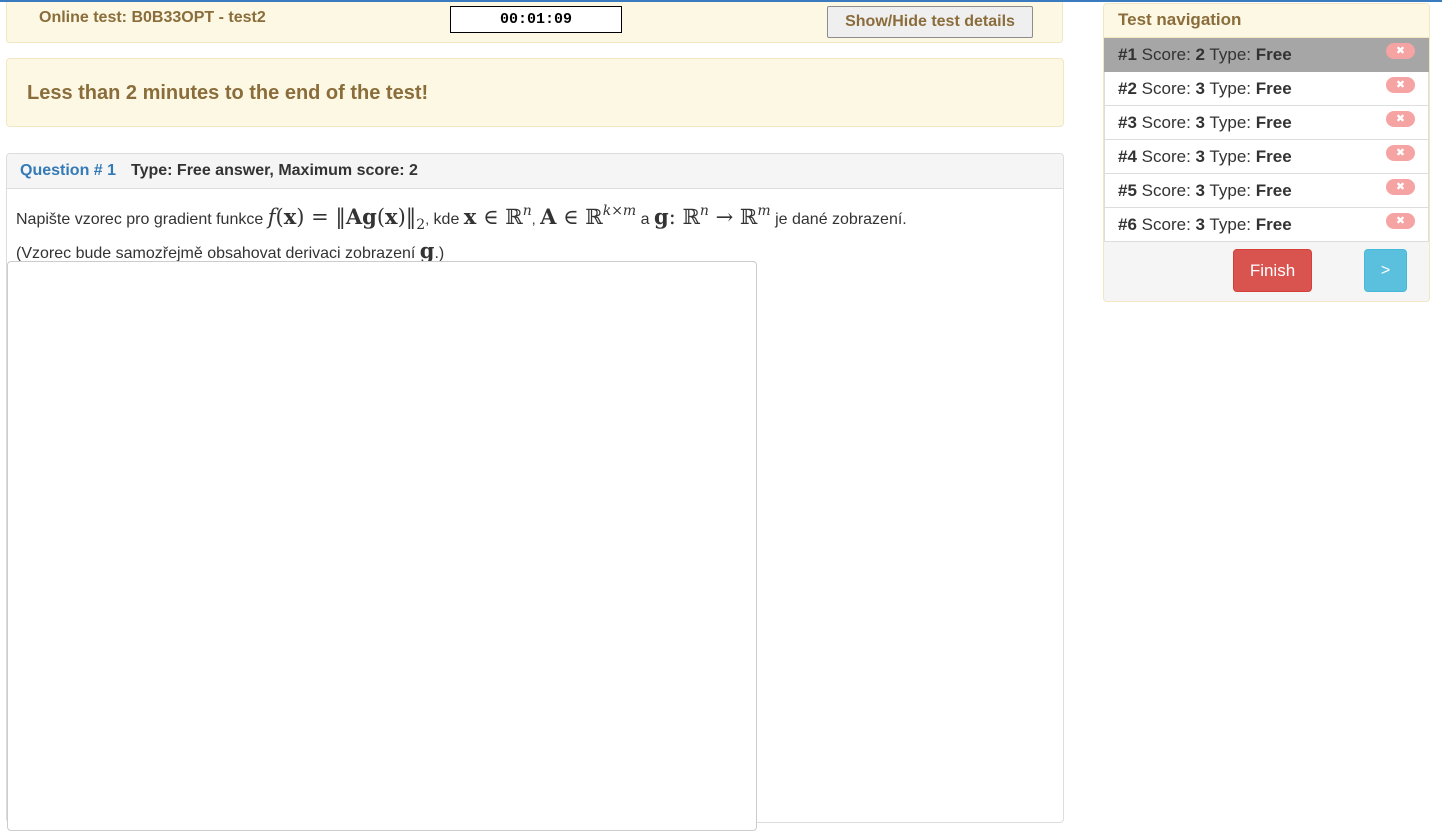 This screenshot has height=831, width=1442. What do you see at coordinates (841, 219) in the screenshot?
I see `question-end: je dané zobrazení.` at bounding box center [841, 219].